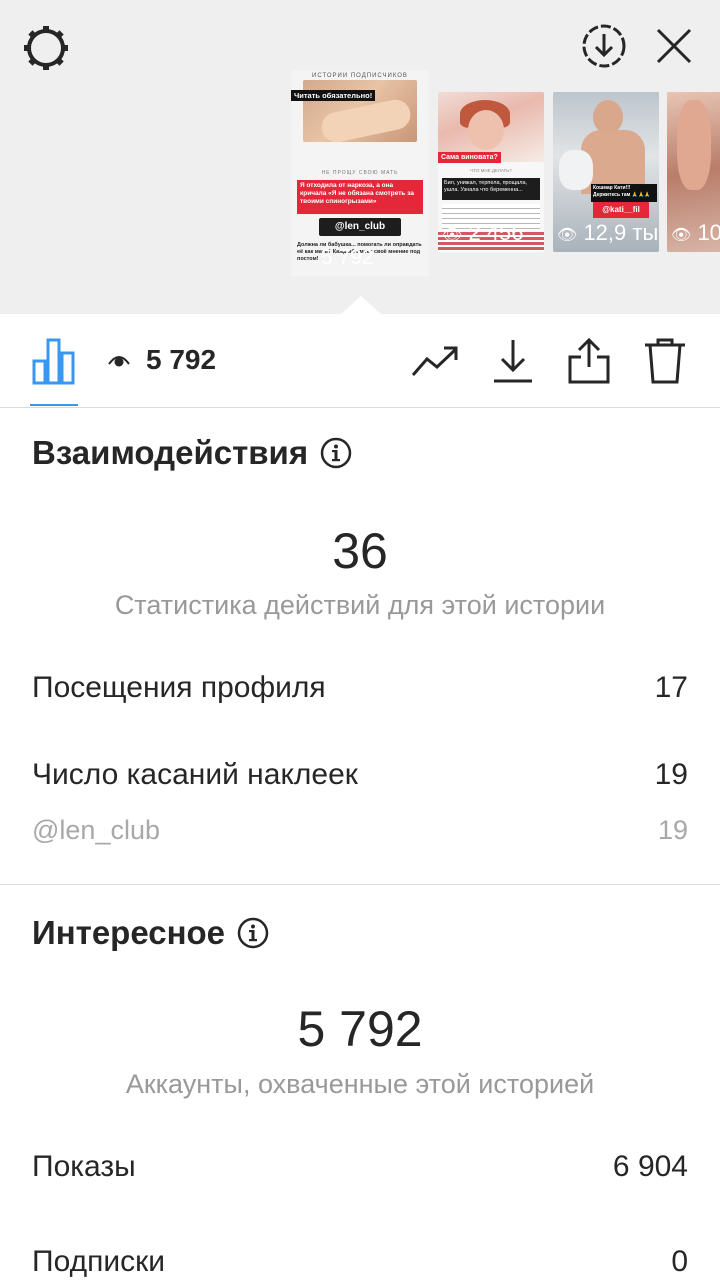 The height and width of the screenshot is (1280, 720). I want to click on selected-story-pointer, so click(361, 305).